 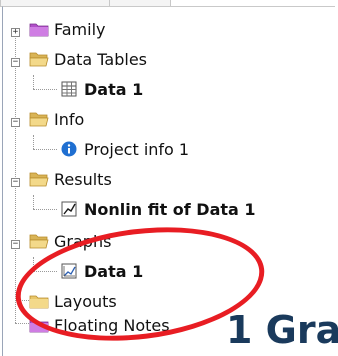 I want to click on tree-item-results: Results, so click(x=70, y=179).